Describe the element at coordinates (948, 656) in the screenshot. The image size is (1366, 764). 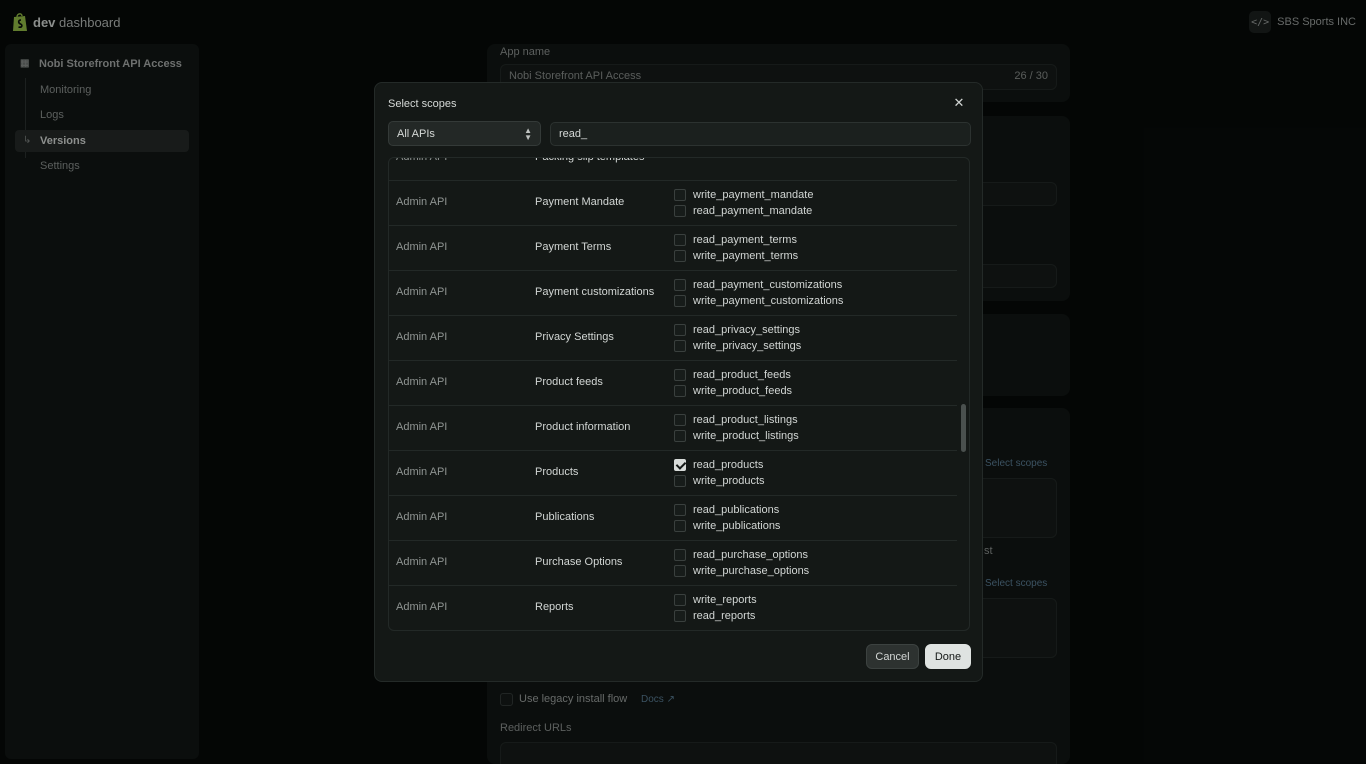
I see `done-button: Done` at that location.